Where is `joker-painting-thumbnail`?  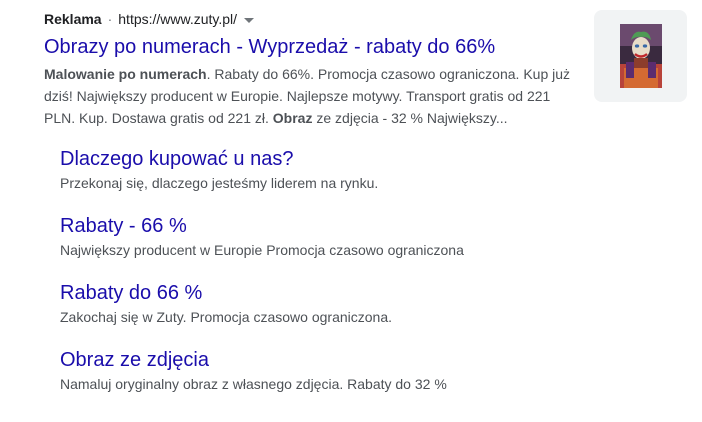
joker-painting-thumbnail is located at coordinates (640, 56).